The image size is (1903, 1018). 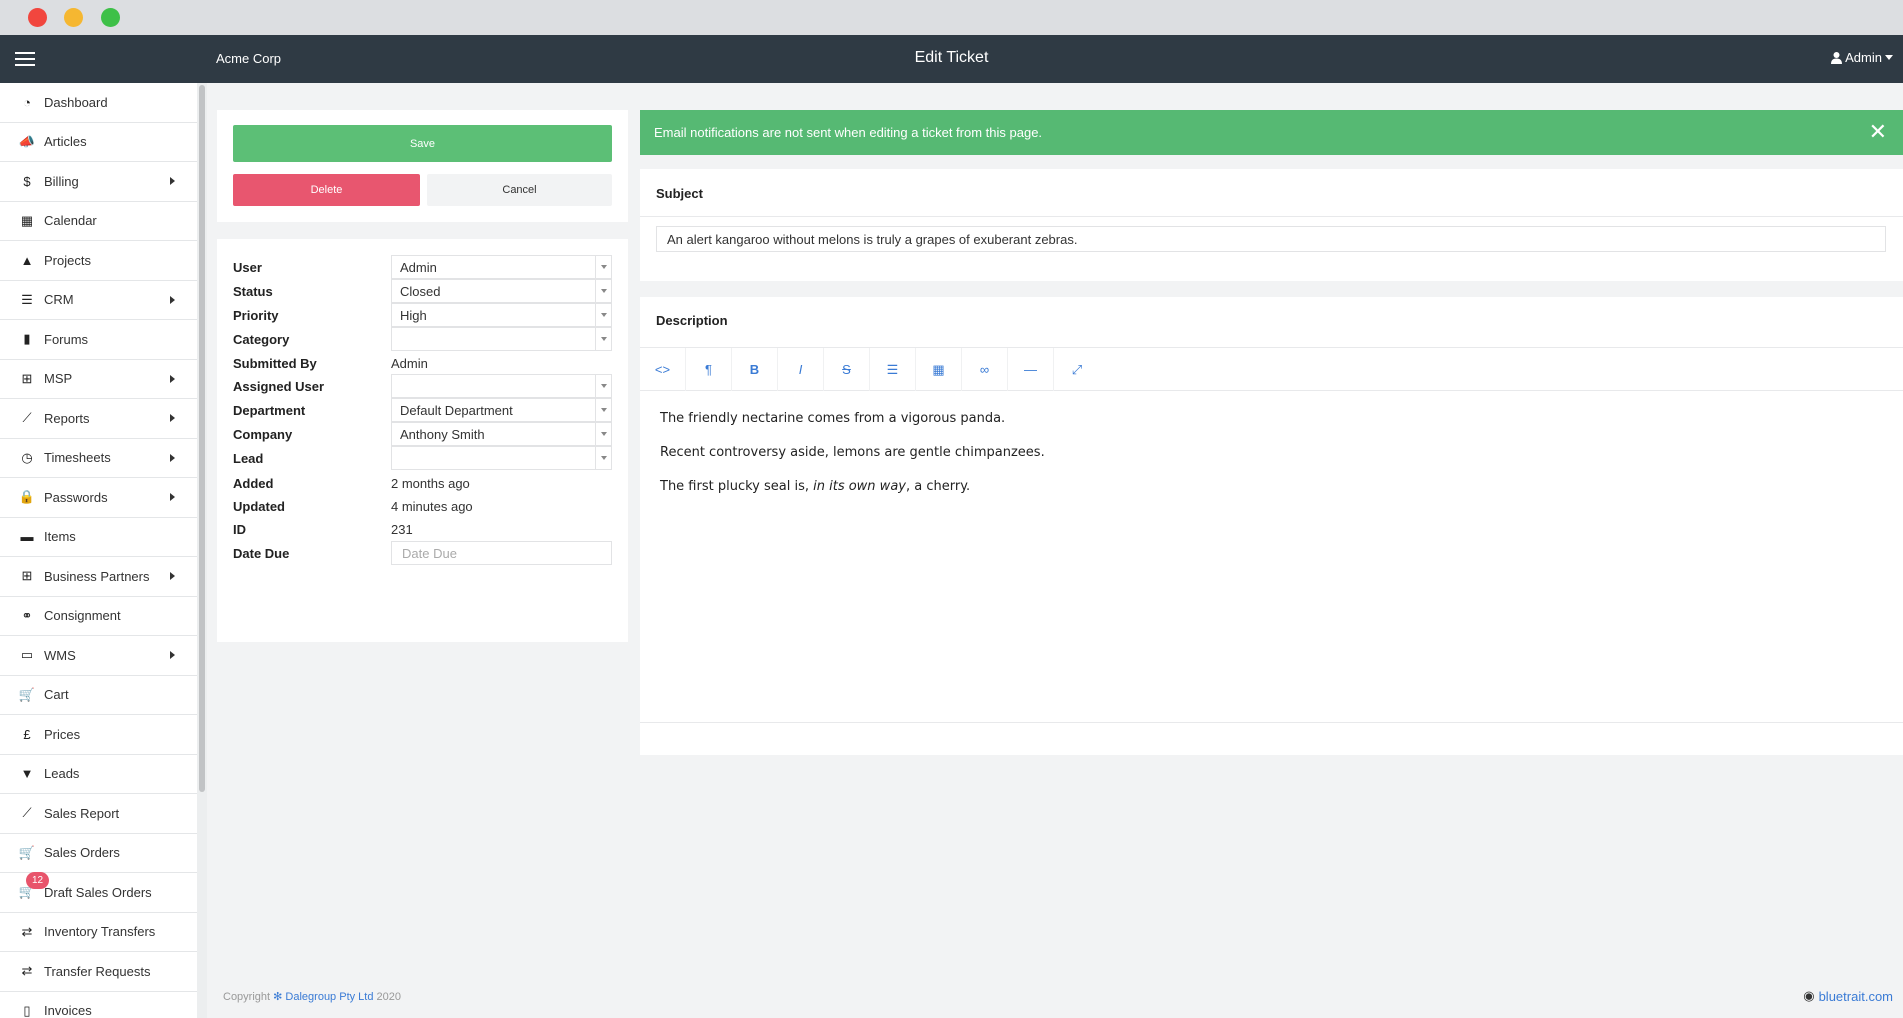 What do you see at coordinates (501, 291) in the screenshot?
I see `status-select: Closed` at bounding box center [501, 291].